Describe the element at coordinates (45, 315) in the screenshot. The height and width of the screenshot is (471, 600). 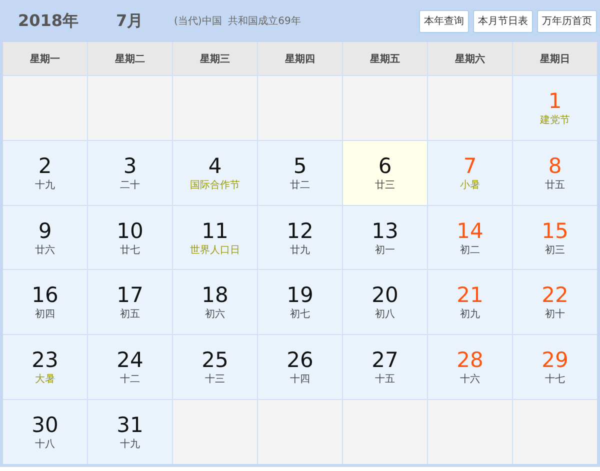
I see `lunar-date: 初四` at that location.